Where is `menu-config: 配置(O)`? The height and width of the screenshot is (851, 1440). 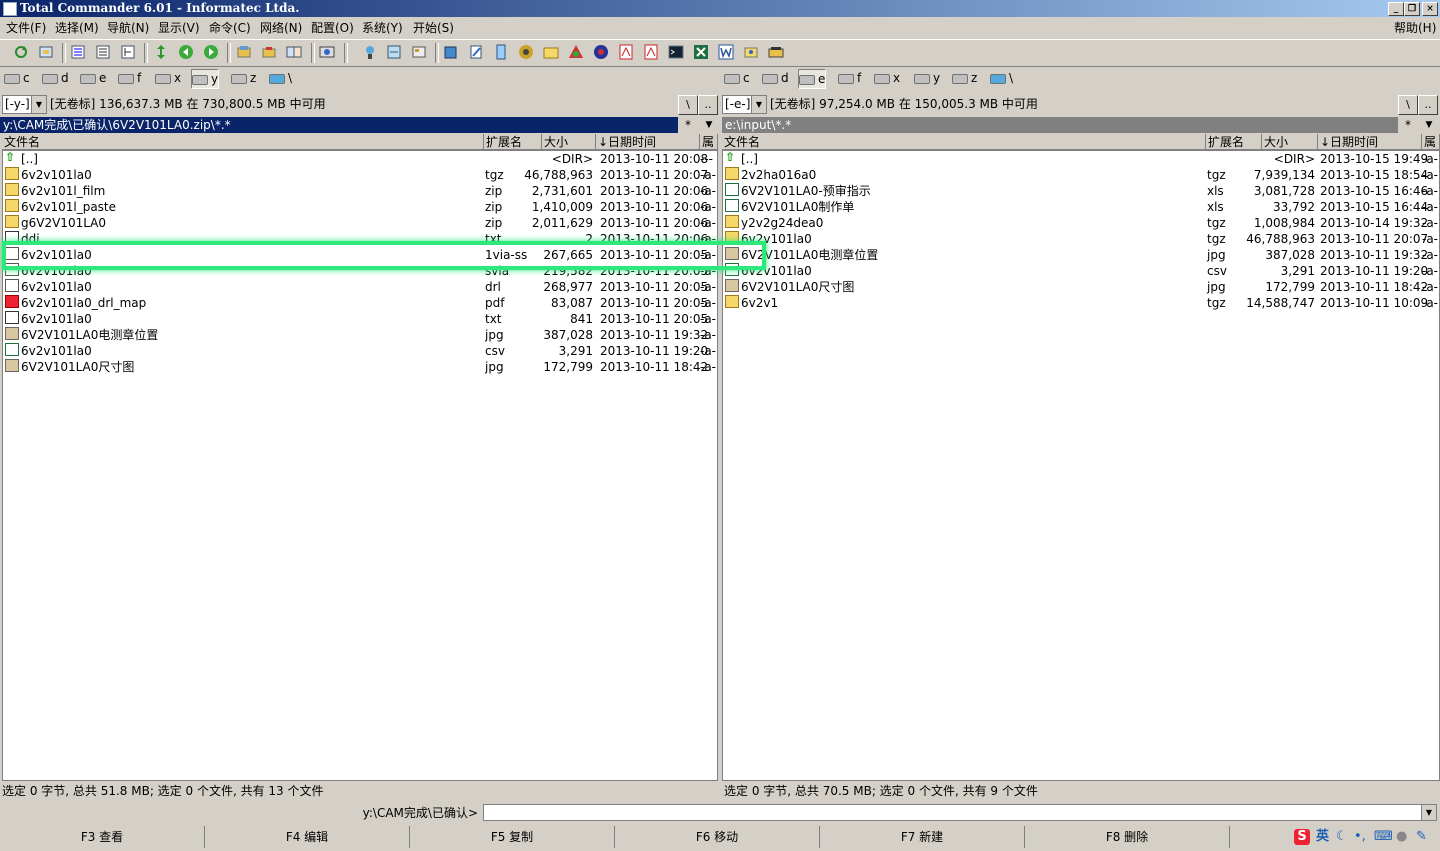
menu-config: 配置(O) is located at coordinates (332, 28).